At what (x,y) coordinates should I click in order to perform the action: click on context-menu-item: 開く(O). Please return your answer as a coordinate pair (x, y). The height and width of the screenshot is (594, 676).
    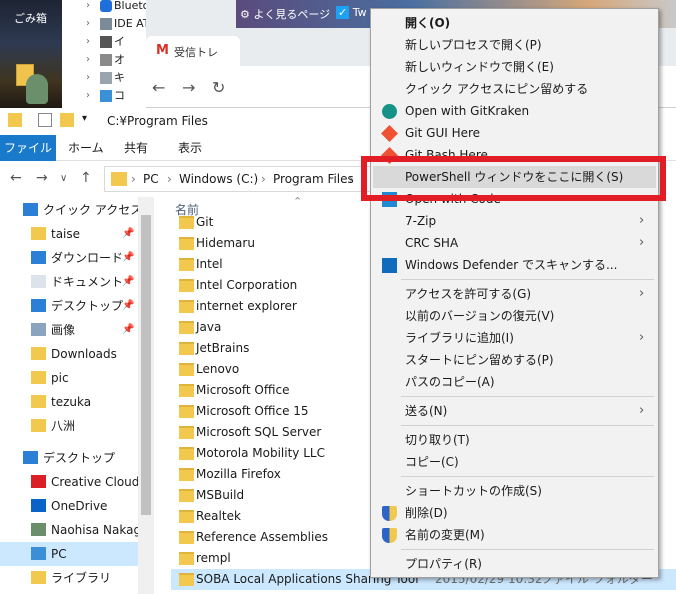
    Looking at the image, I should click on (514, 23).